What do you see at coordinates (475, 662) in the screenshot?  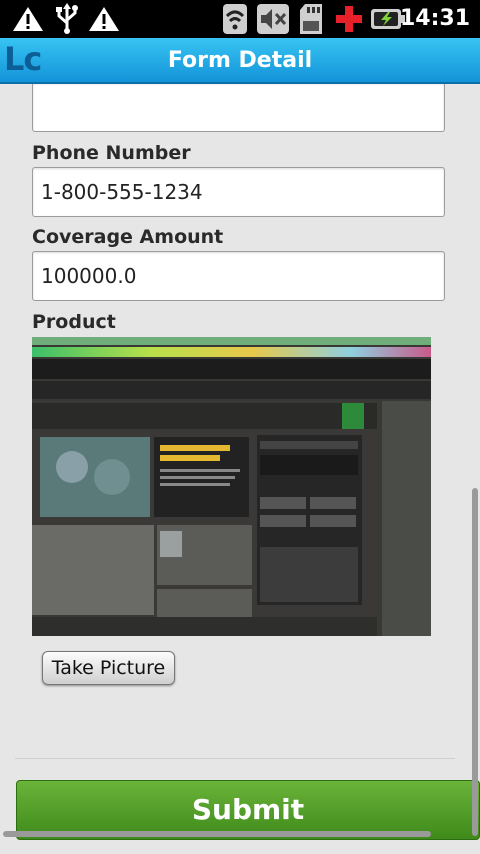 I see `vertical-scrollbar` at bounding box center [475, 662].